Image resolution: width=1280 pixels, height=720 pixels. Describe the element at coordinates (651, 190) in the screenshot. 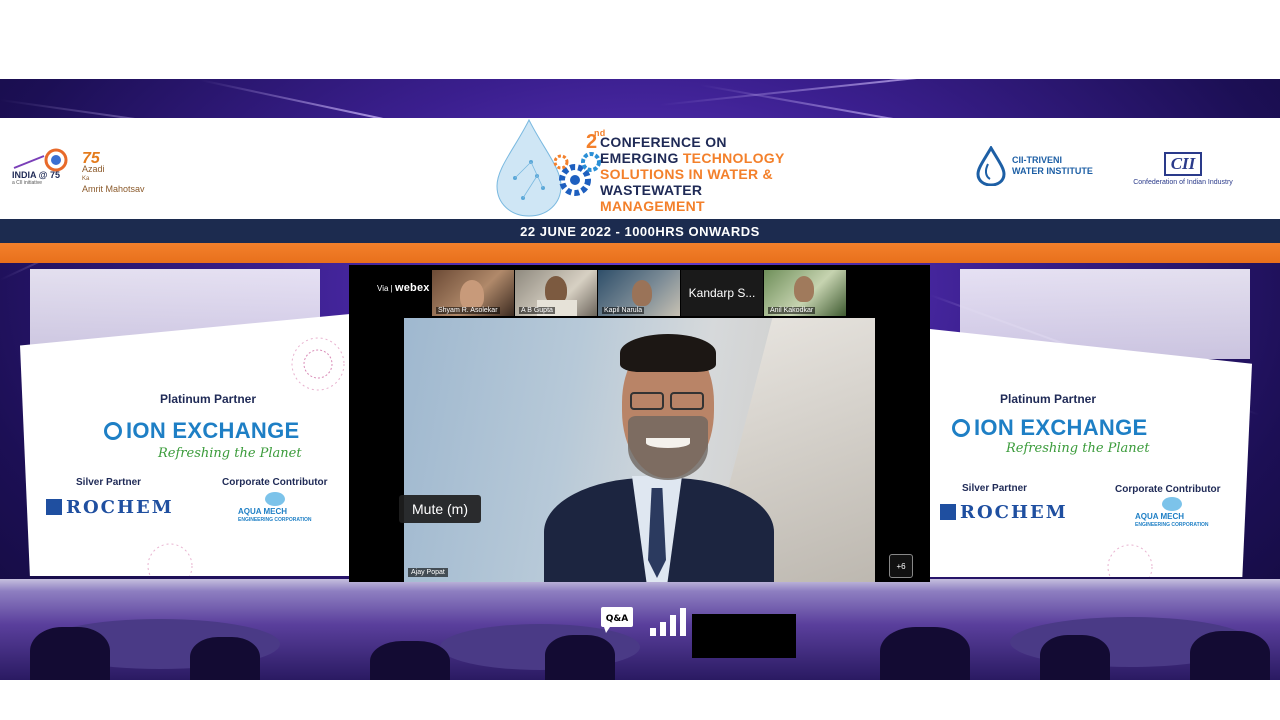

I see `conference-title-line4: WASTEWATER` at that location.